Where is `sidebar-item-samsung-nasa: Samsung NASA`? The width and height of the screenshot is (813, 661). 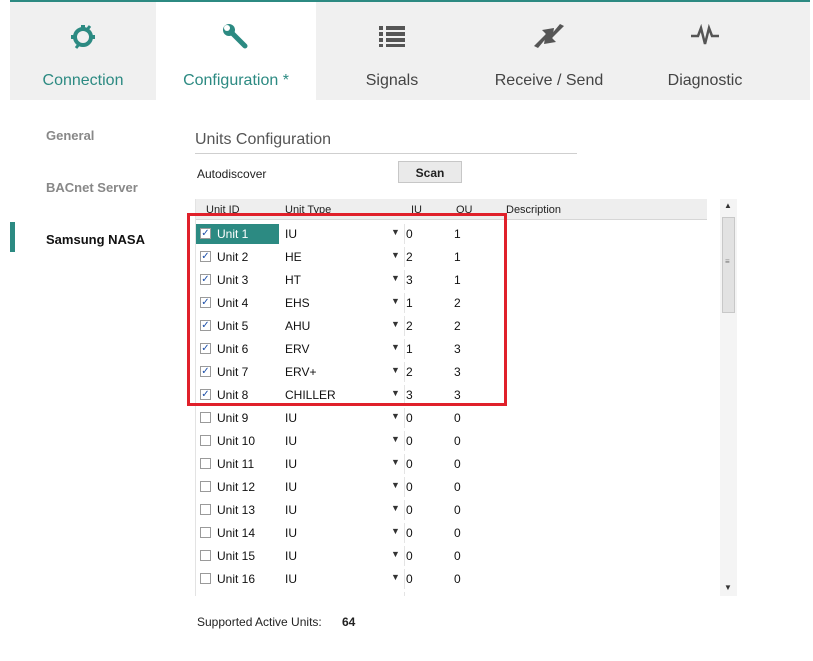
sidebar-item-samsung-nasa: Samsung NASA is located at coordinates (95, 239).